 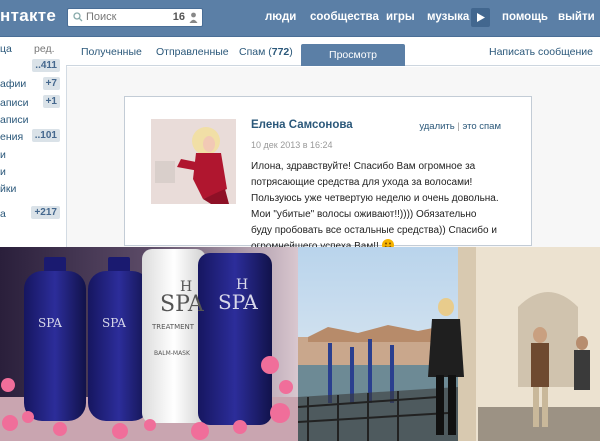 What do you see at coordinates (6, 49) in the screenshot?
I see `left-menu-item: ца` at bounding box center [6, 49].